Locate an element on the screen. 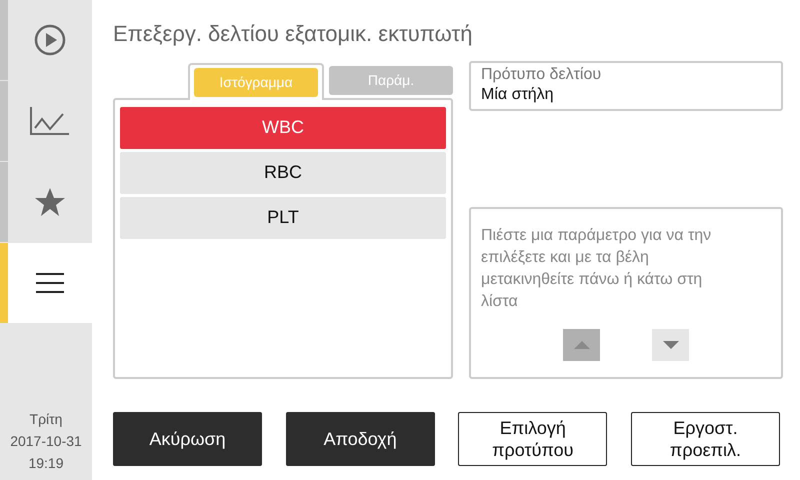 This screenshot has width=800, height=480. action-button: Επιλογή προτύπου is located at coordinates (533, 439).